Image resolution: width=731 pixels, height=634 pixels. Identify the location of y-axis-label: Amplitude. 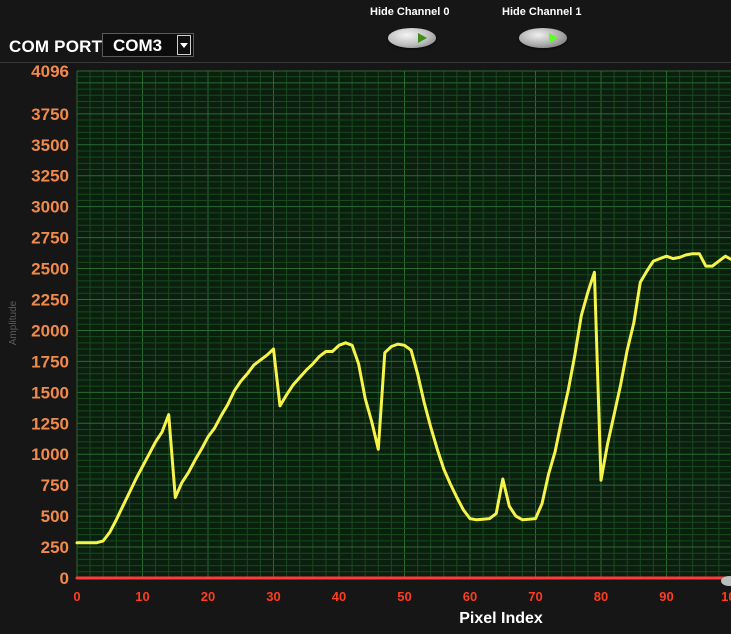
(13, 322).